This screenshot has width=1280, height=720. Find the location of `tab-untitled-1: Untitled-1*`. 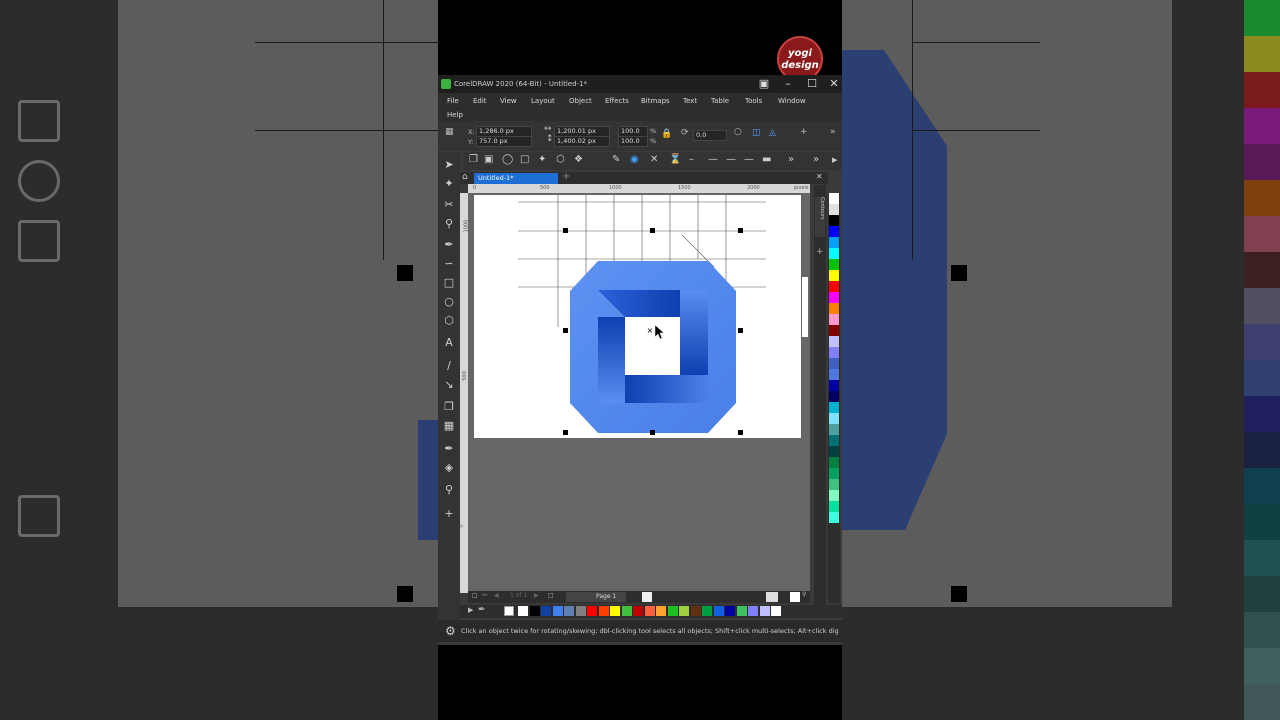

tab-untitled-1: Untitled-1* is located at coordinates (516, 178).